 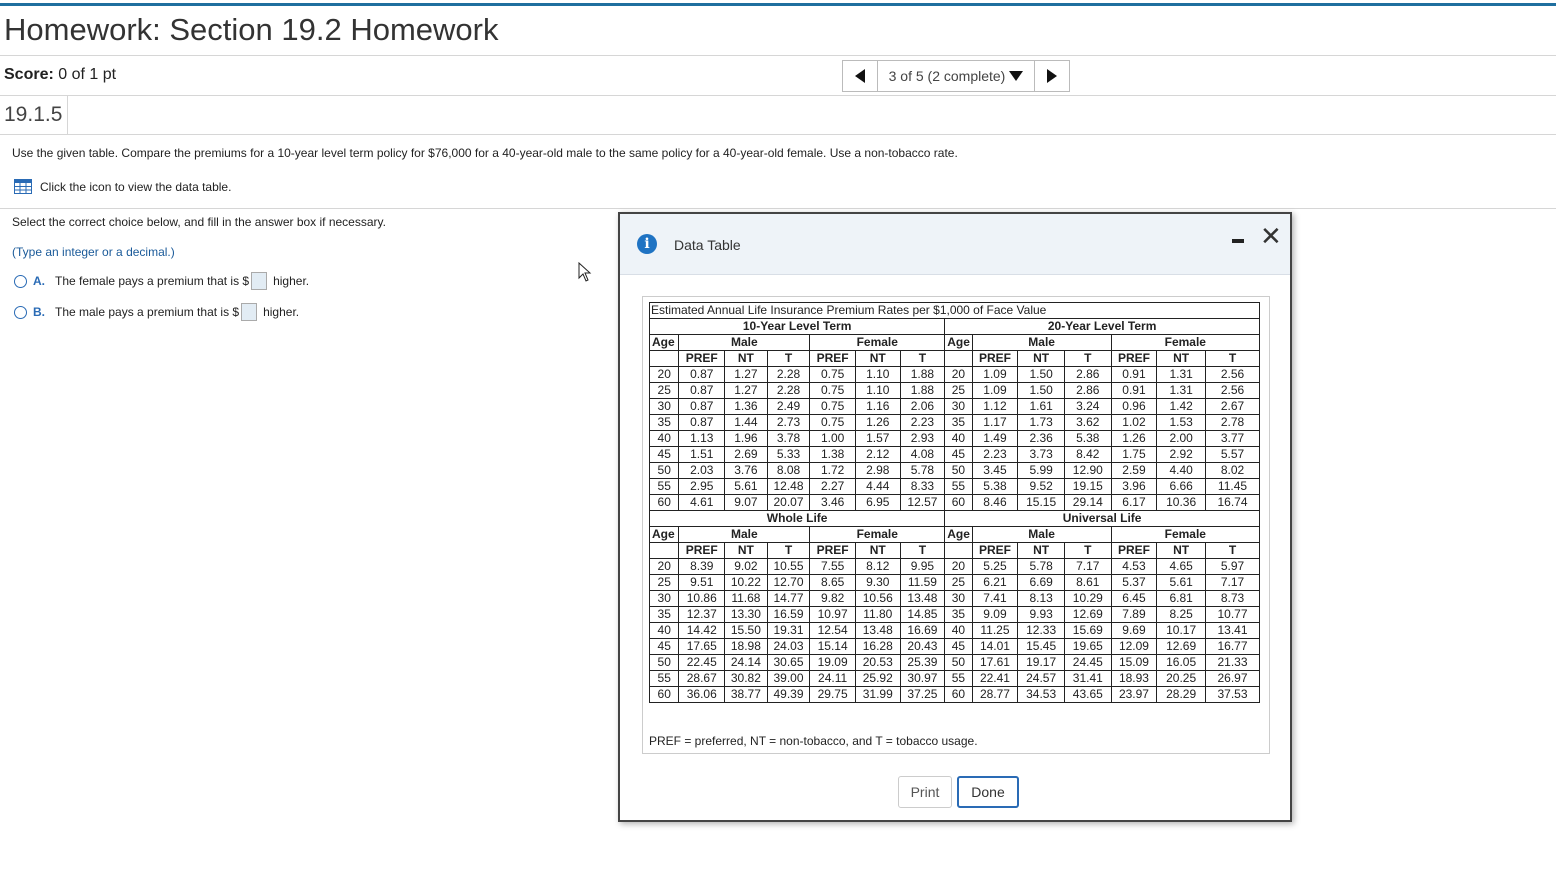 I want to click on rate-cell: 1.53, so click(x=1181, y=422).